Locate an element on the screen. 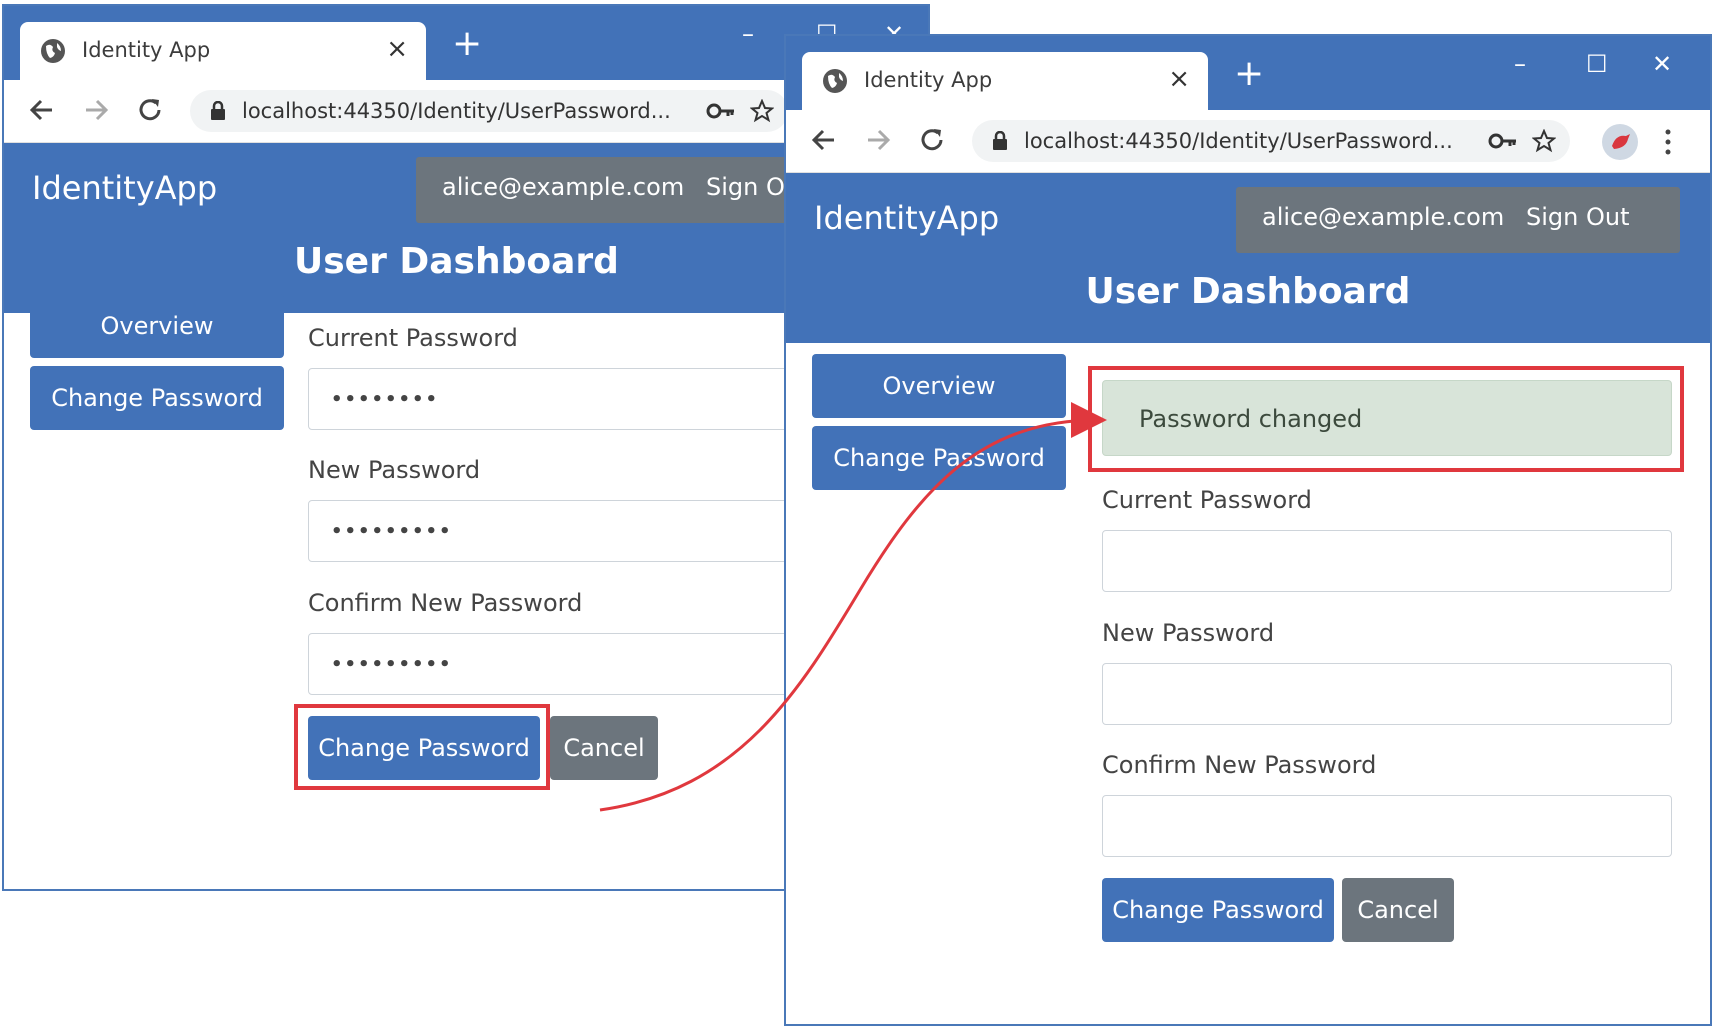 The height and width of the screenshot is (1027, 1714). bird-icon is located at coordinates (1621, 141).